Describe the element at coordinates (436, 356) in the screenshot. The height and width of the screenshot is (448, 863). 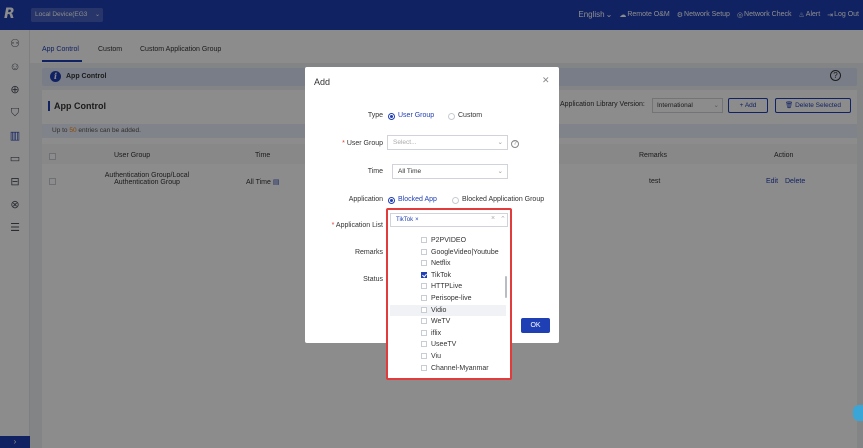
I see `option-label: Viu` at that location.